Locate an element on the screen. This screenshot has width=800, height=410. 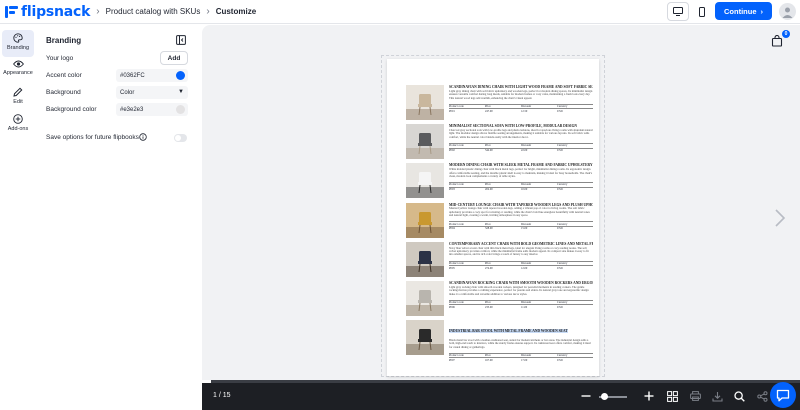
sku-cell: P006 is located at coordinates (467, 307).